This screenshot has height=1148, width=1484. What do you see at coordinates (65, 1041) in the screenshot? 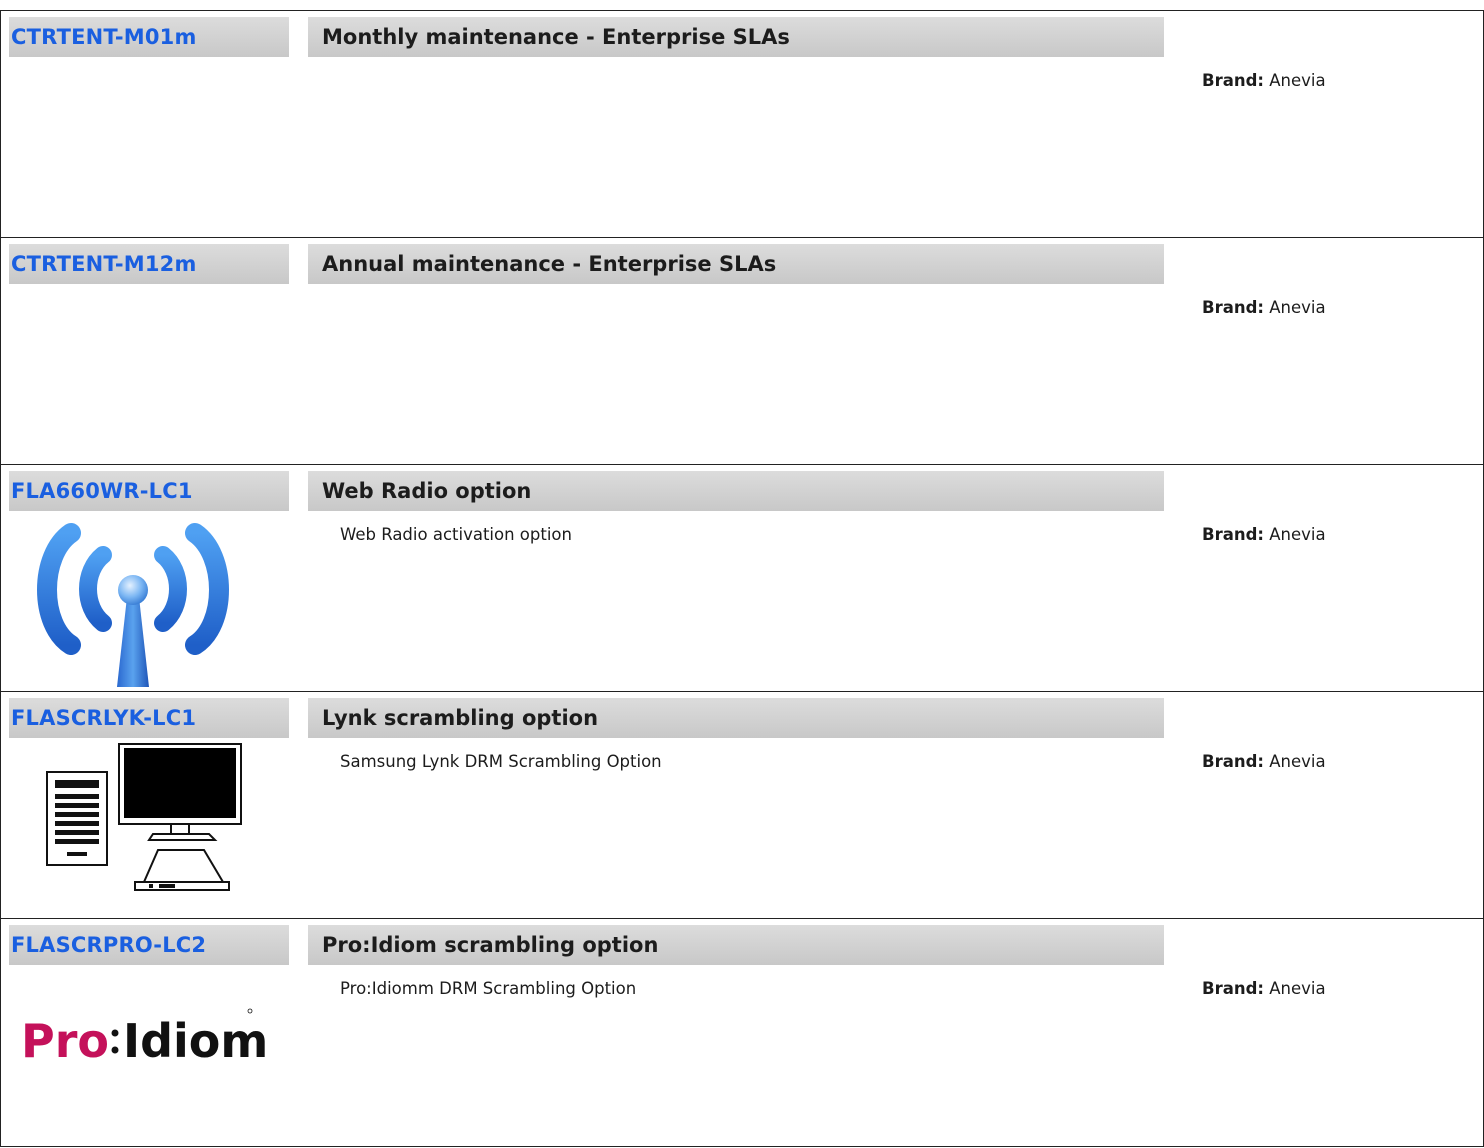
I see `svg-text: Pro` at bounding box center [65, 1041].